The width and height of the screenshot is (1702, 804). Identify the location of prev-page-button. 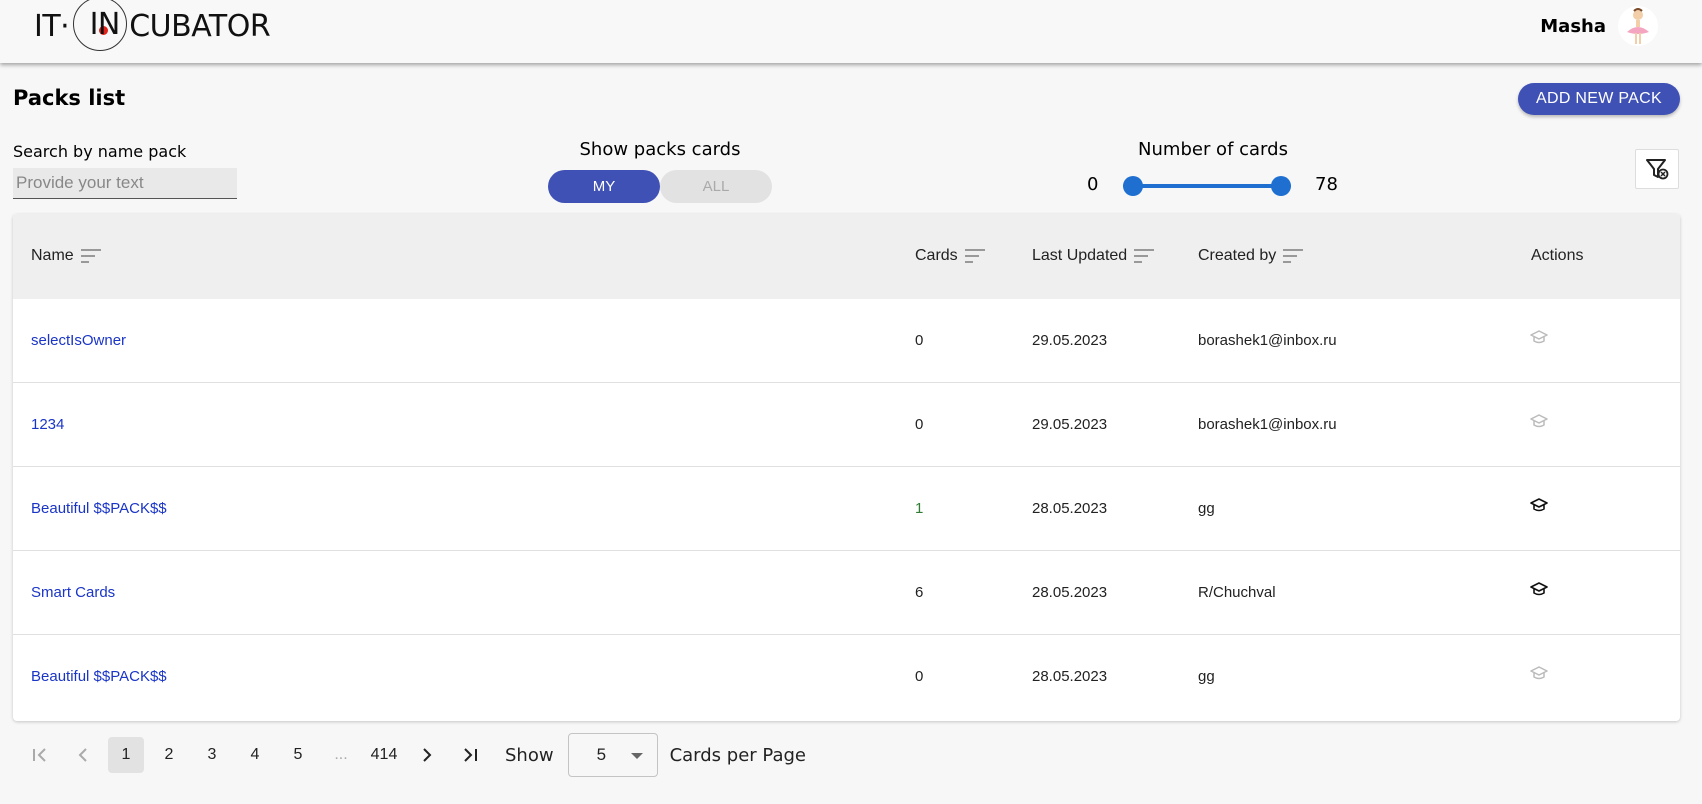
(83, 755).